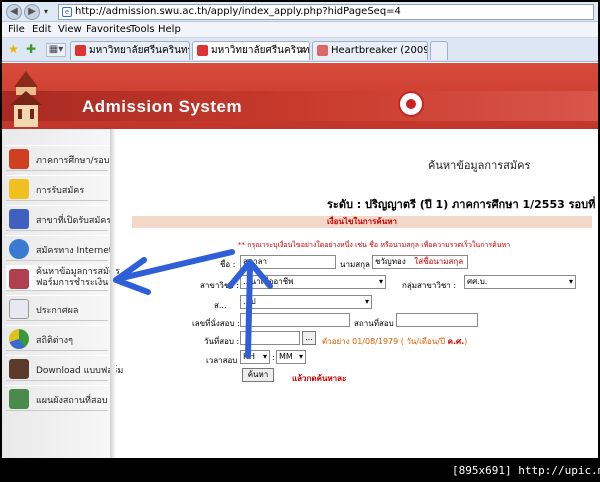  I want to click on last-name-input: ชวัญทอง ใส่ชื่อนามสกุล, so click(420, 262).